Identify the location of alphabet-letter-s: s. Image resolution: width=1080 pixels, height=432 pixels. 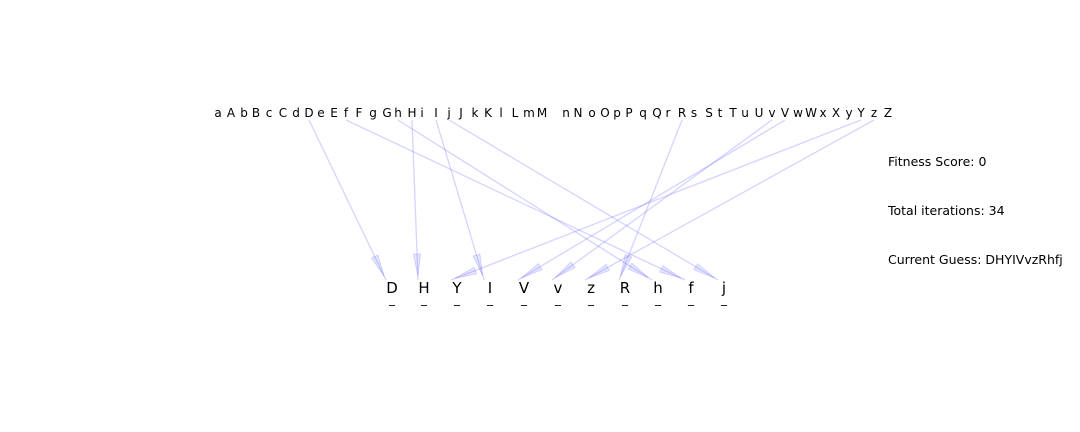
(694, 113).